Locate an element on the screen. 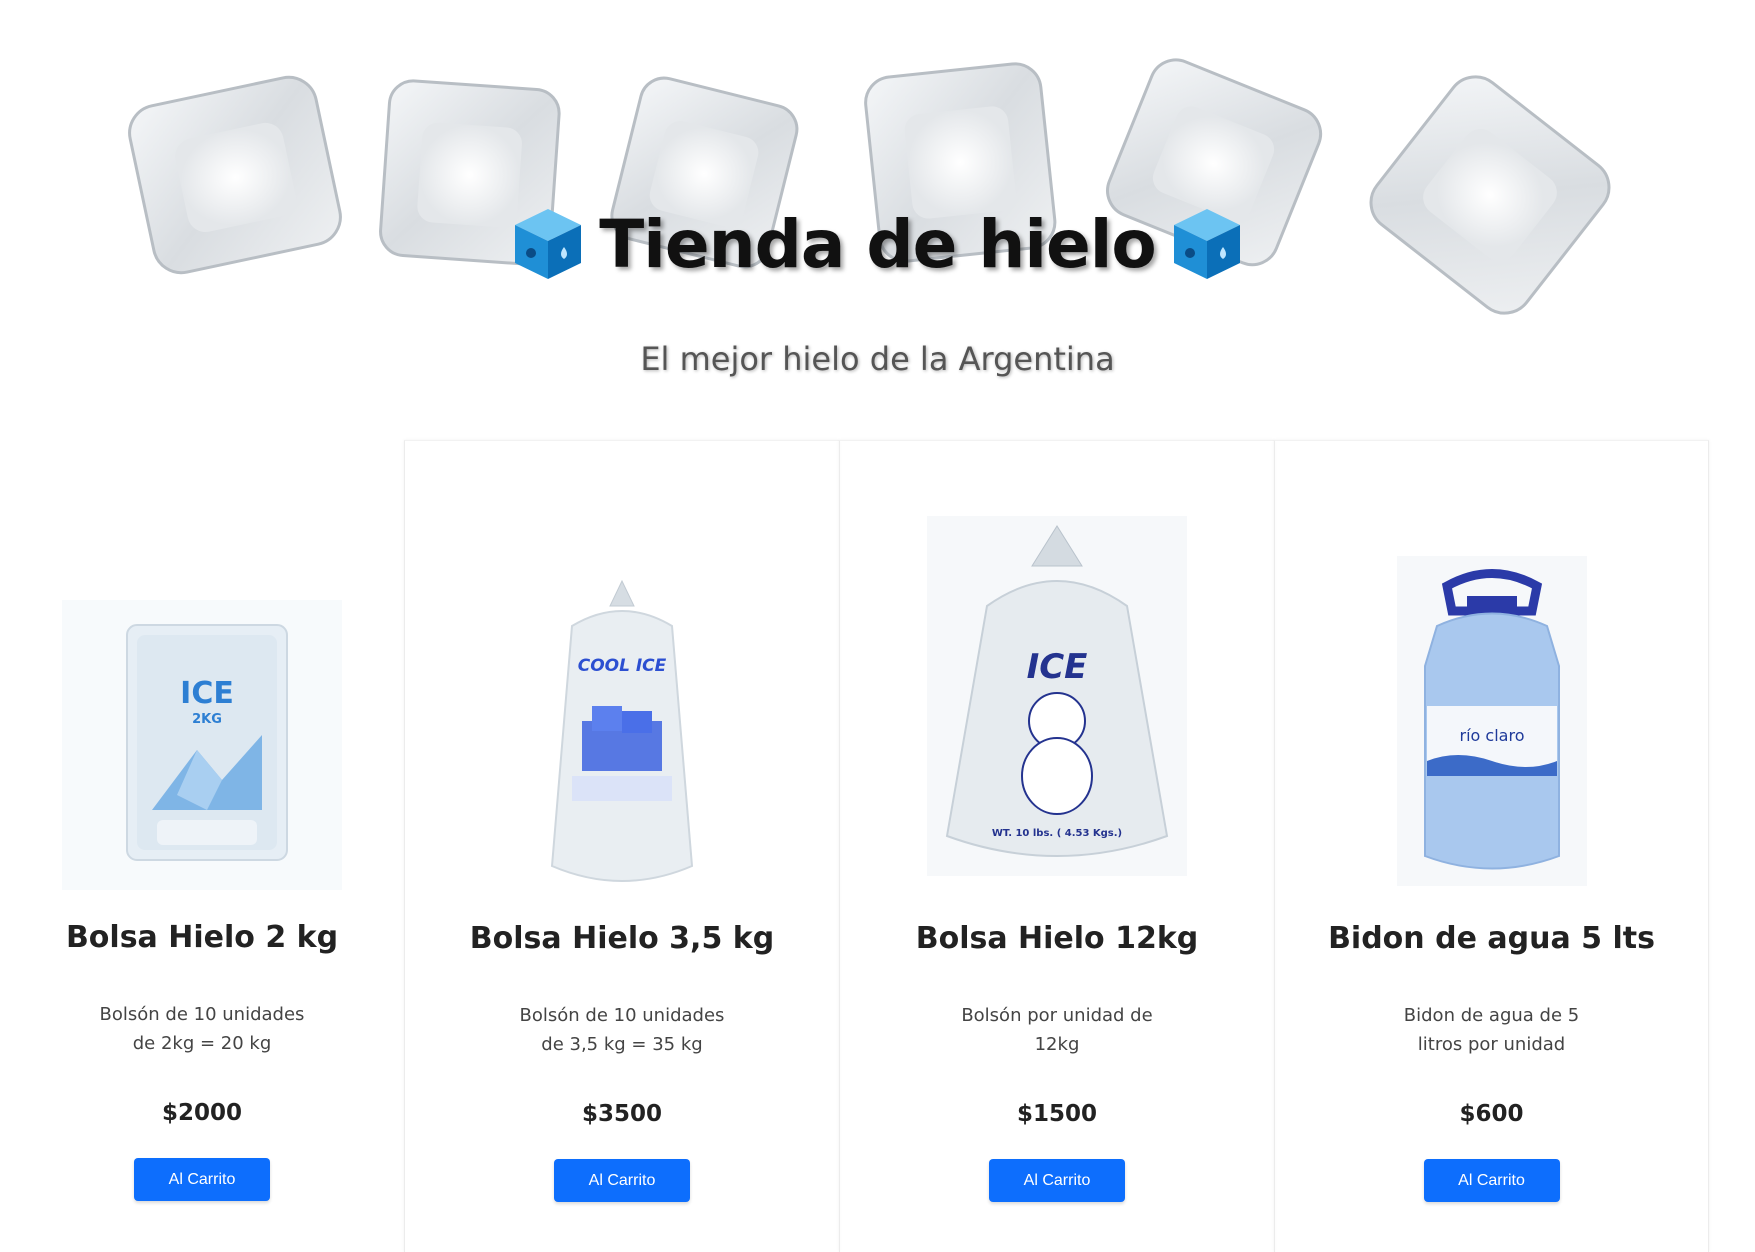  product-image-ice-bag-12kg: ICE WT. 10 lbs. ( 4.53 Kgs.) is located at coordinates (1057, 711).